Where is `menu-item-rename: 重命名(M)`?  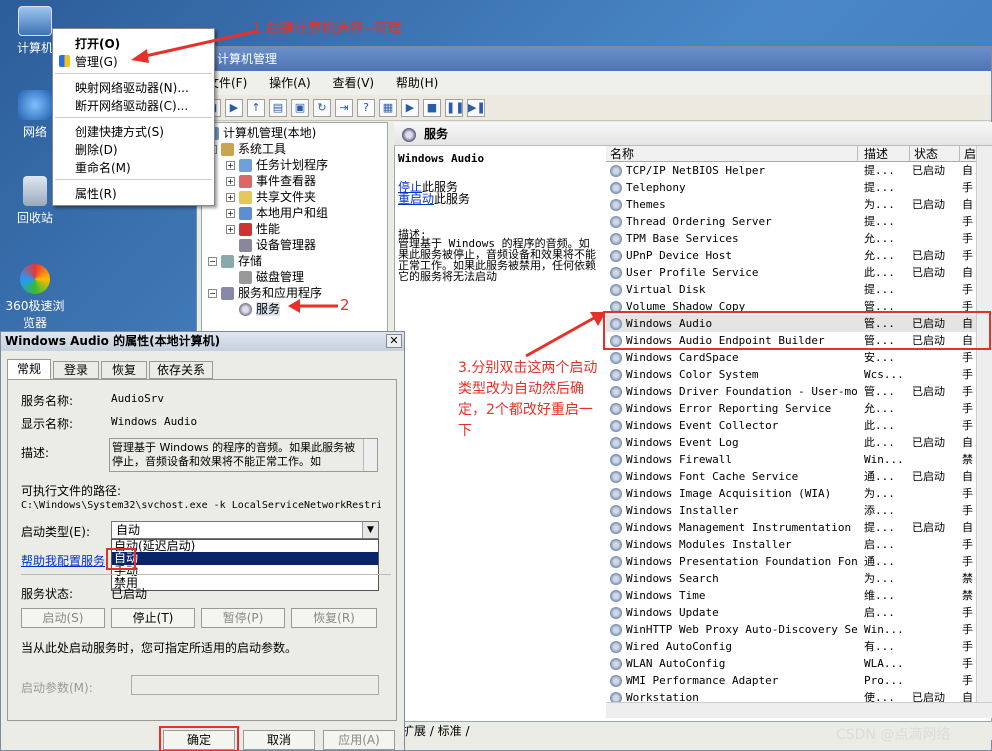
menu-item-rename: 重命名(M) is located at coordinates (103, 167).